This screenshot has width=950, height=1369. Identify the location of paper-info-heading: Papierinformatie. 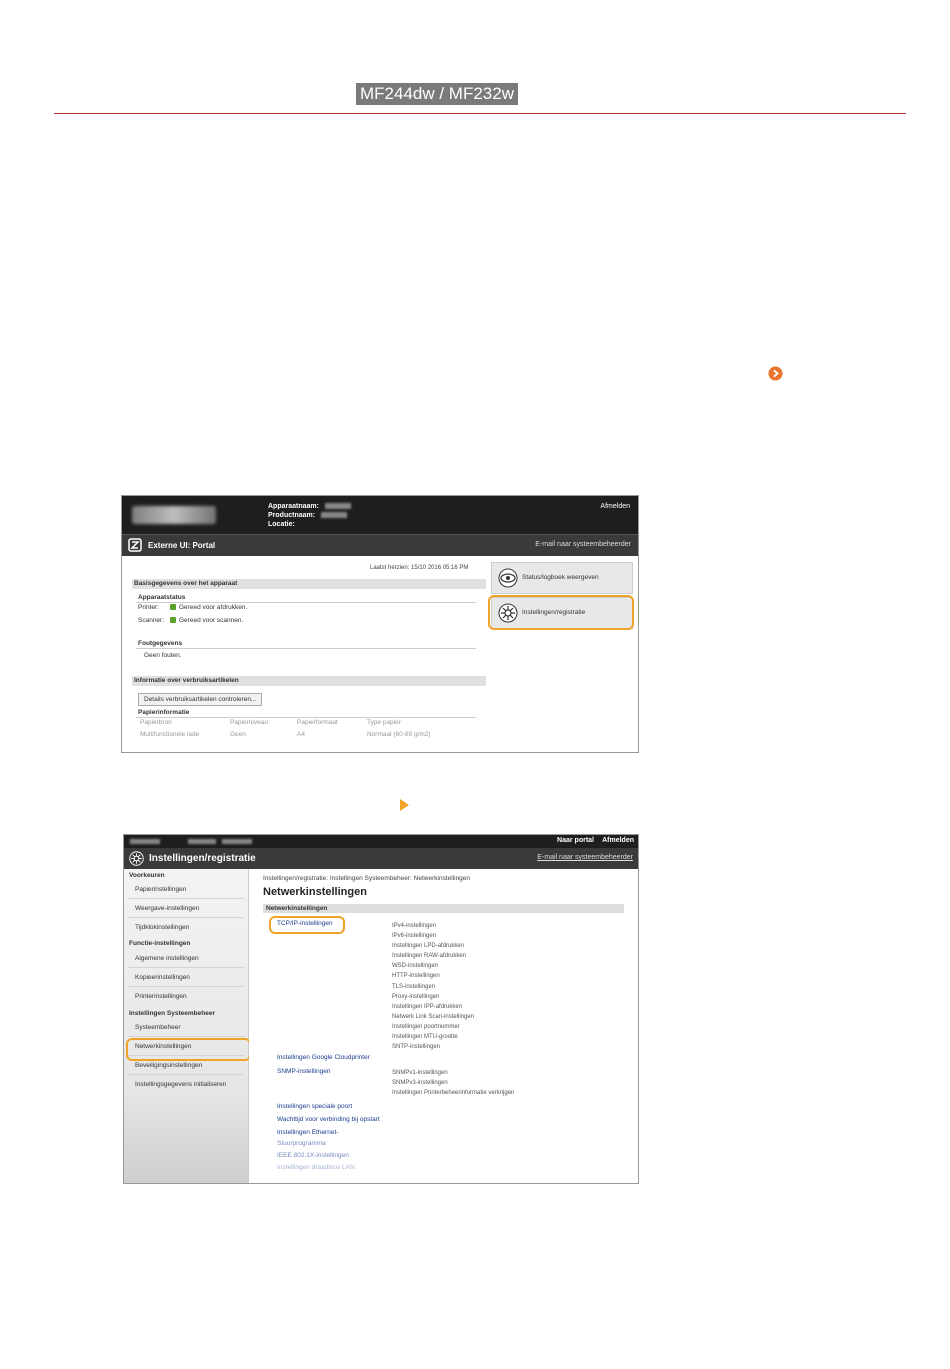
(164, 712).